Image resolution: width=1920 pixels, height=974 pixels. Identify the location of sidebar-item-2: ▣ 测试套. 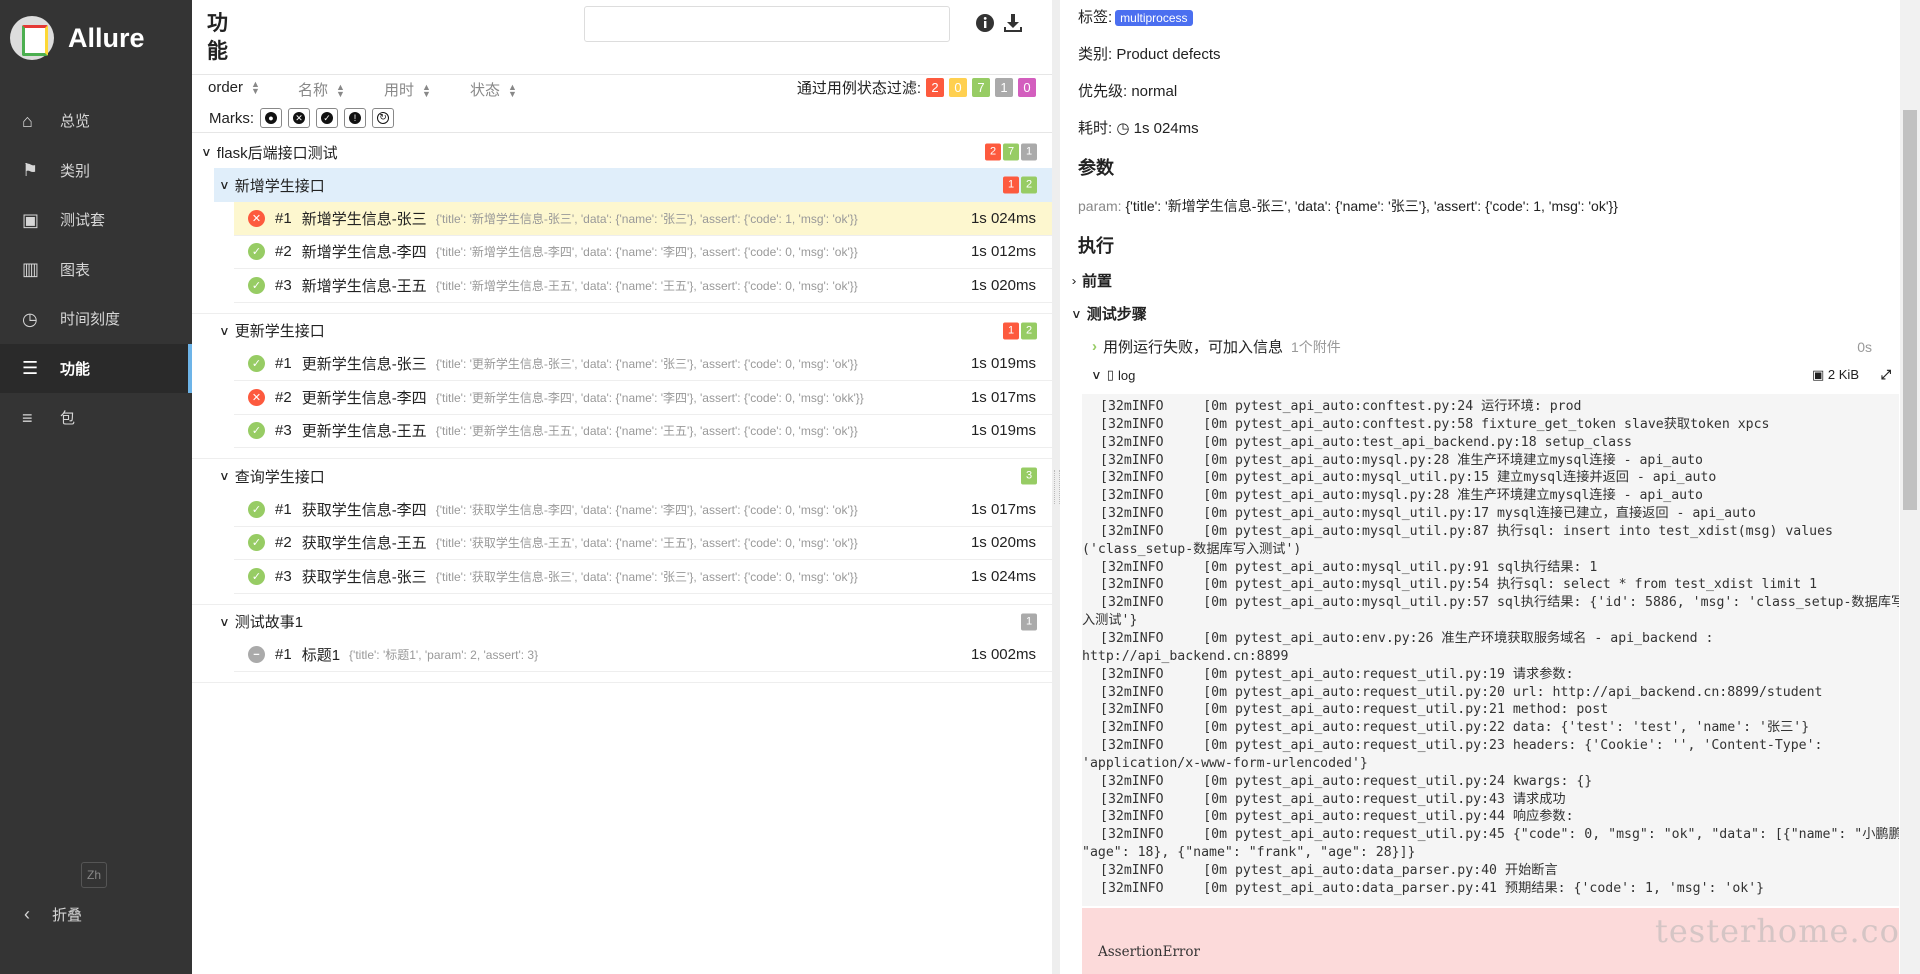
(96, 220).